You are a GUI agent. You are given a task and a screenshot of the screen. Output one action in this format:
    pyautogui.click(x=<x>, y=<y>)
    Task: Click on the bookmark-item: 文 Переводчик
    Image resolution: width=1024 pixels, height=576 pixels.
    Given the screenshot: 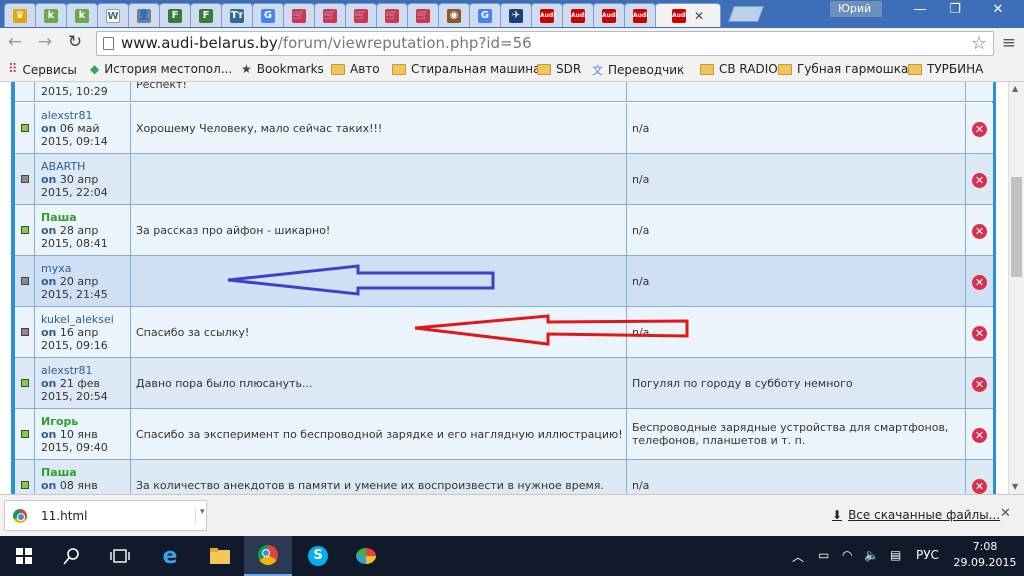 What is the action you would take?
    pyautogui.click(x=638, y=70)
    